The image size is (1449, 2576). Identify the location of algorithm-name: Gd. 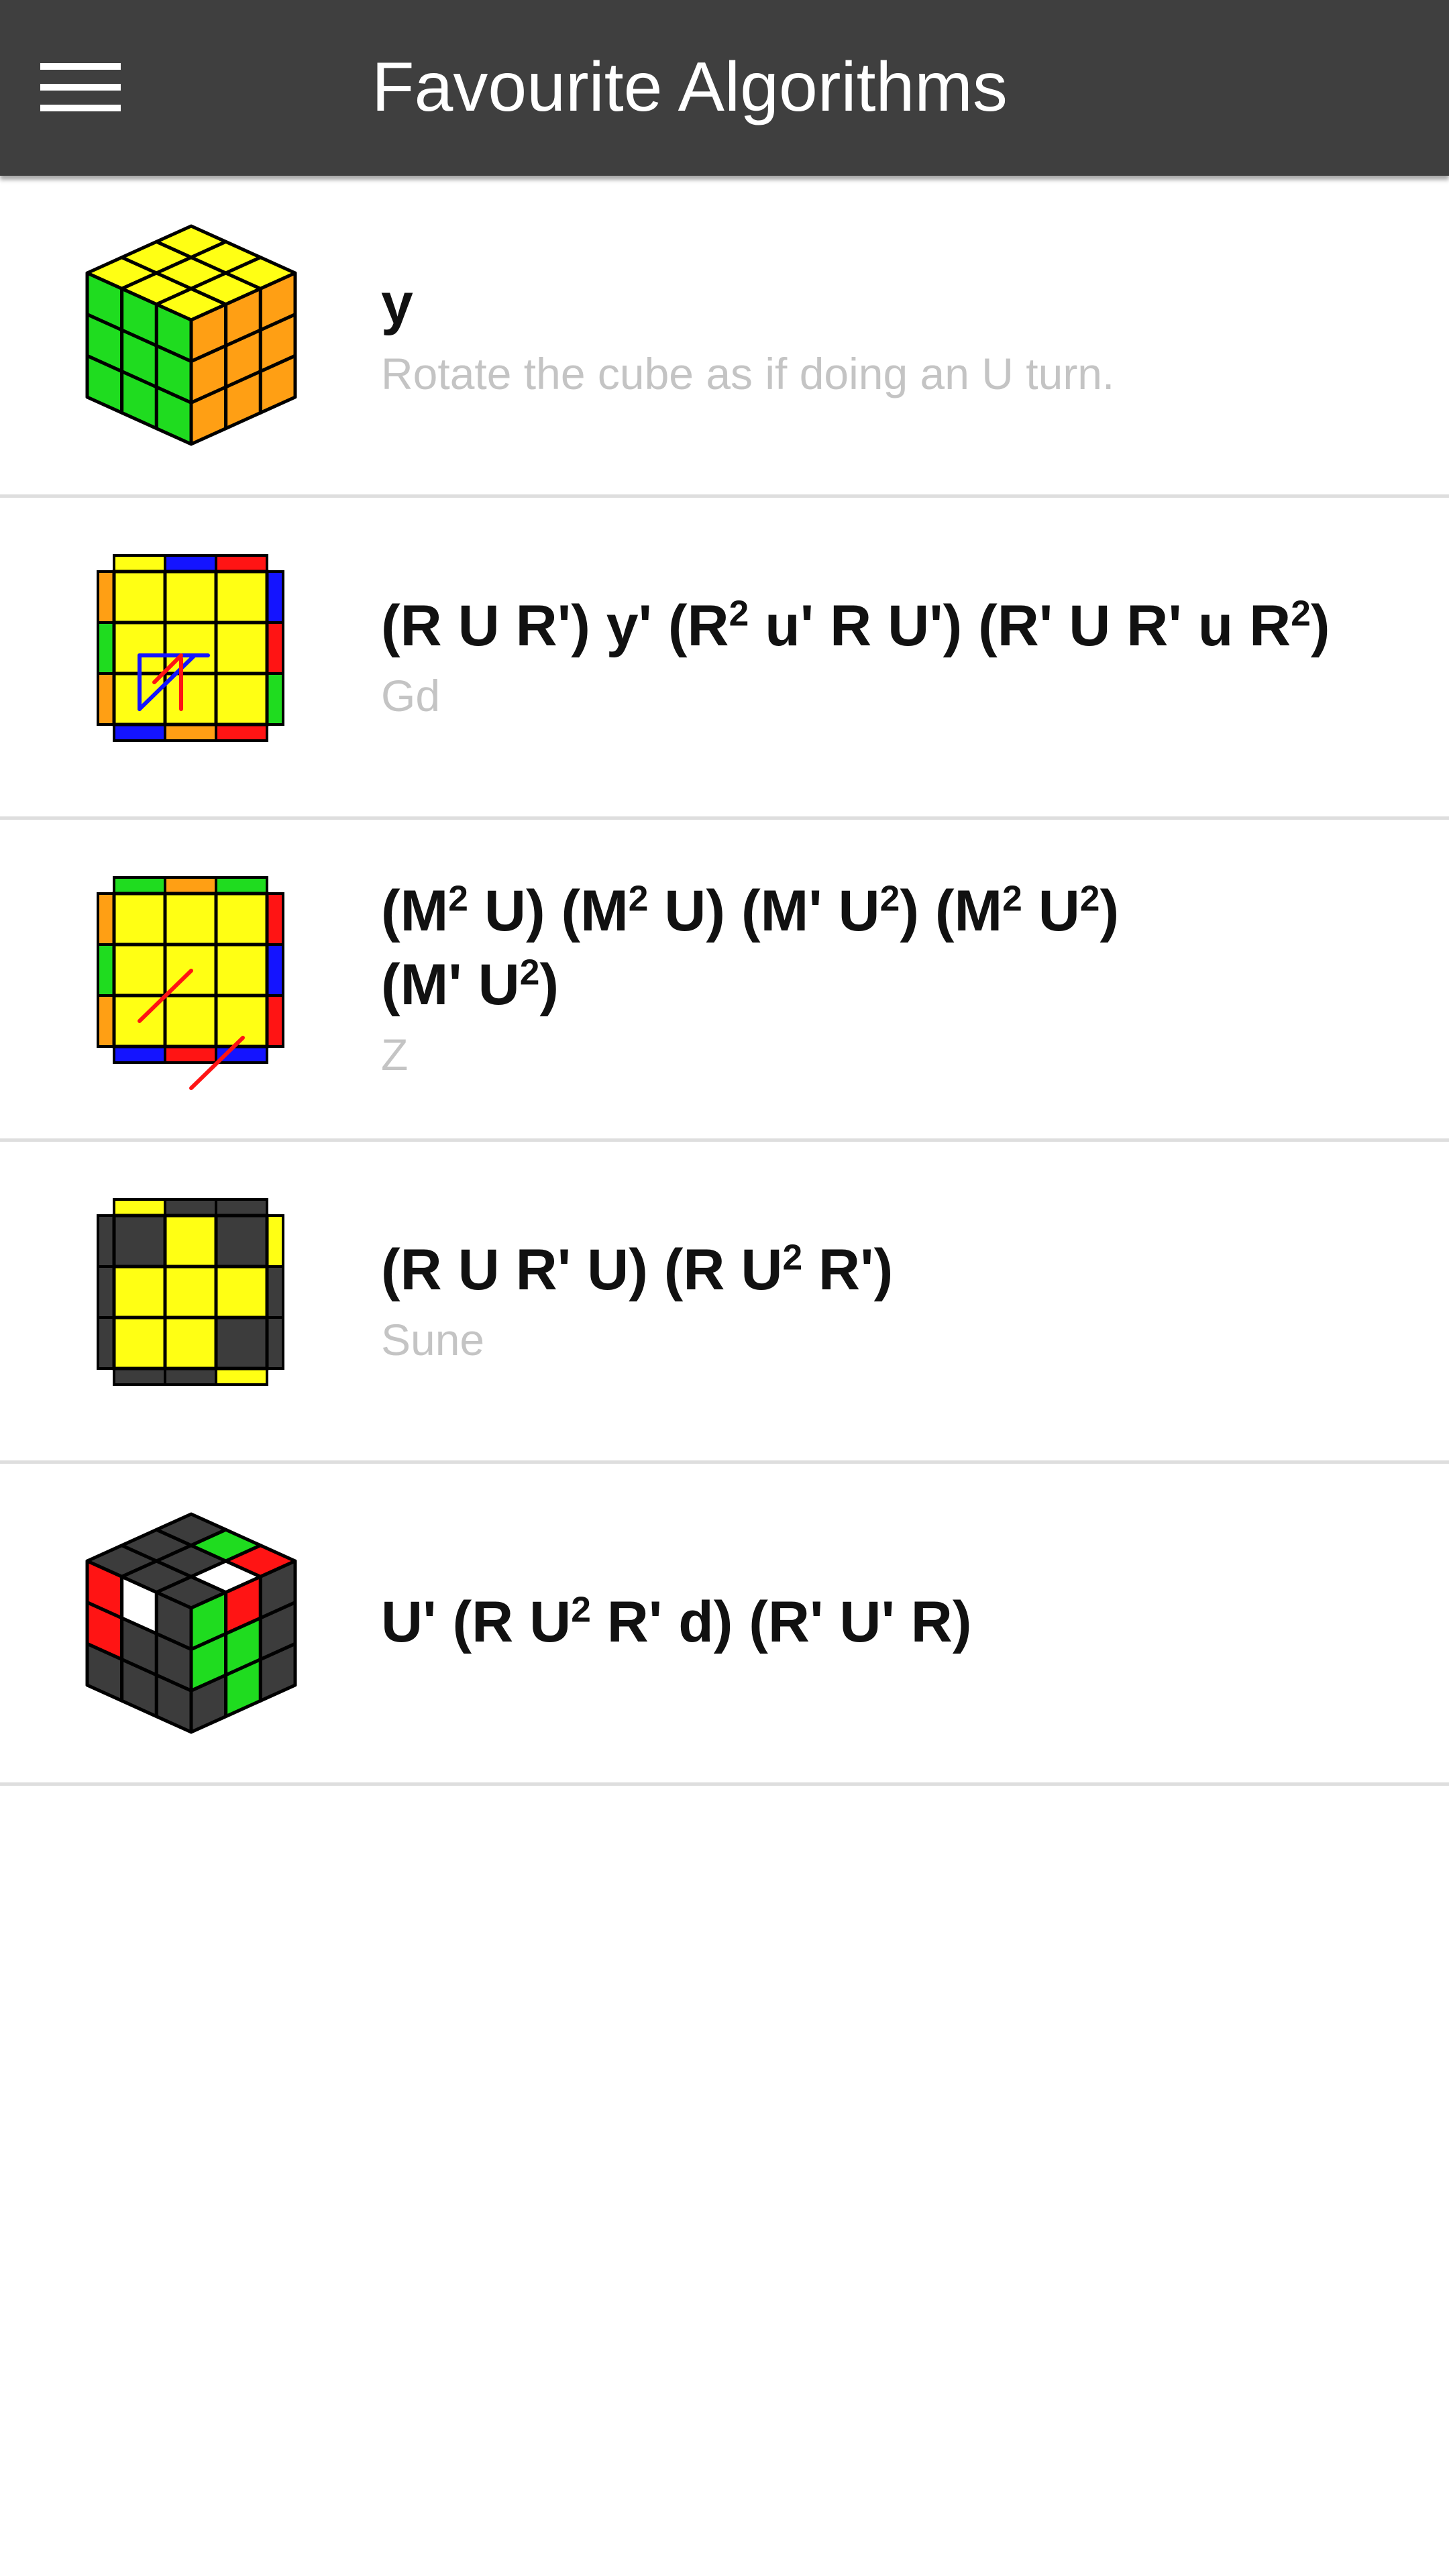
(411, 695).